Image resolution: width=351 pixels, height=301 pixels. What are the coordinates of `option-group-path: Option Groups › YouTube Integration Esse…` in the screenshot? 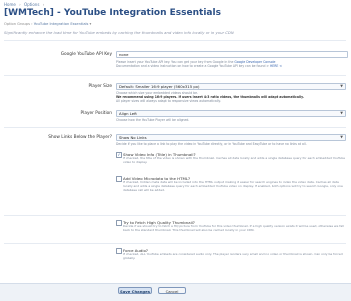 It's located at (47, 24).